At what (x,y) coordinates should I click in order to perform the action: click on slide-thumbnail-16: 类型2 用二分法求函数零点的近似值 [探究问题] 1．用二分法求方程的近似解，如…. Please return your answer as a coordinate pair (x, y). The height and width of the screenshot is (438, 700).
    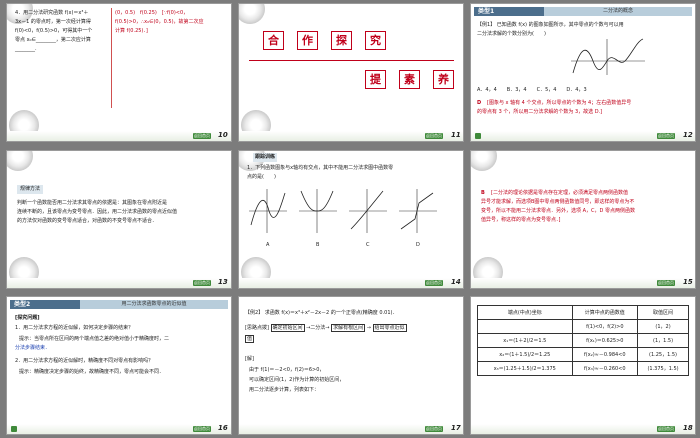
    Looking at the image, I should click on (119, 365).